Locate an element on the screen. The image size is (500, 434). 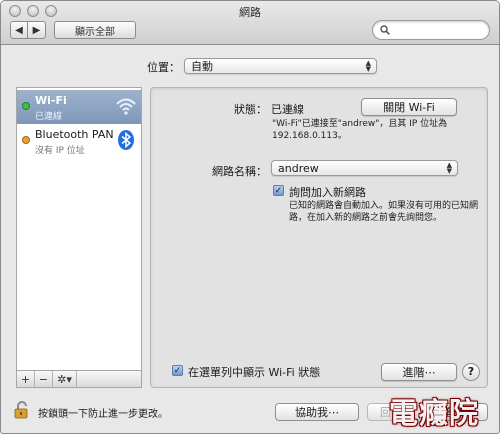
advanced-label: 進階⋯ is located at coordinates (419, 372).